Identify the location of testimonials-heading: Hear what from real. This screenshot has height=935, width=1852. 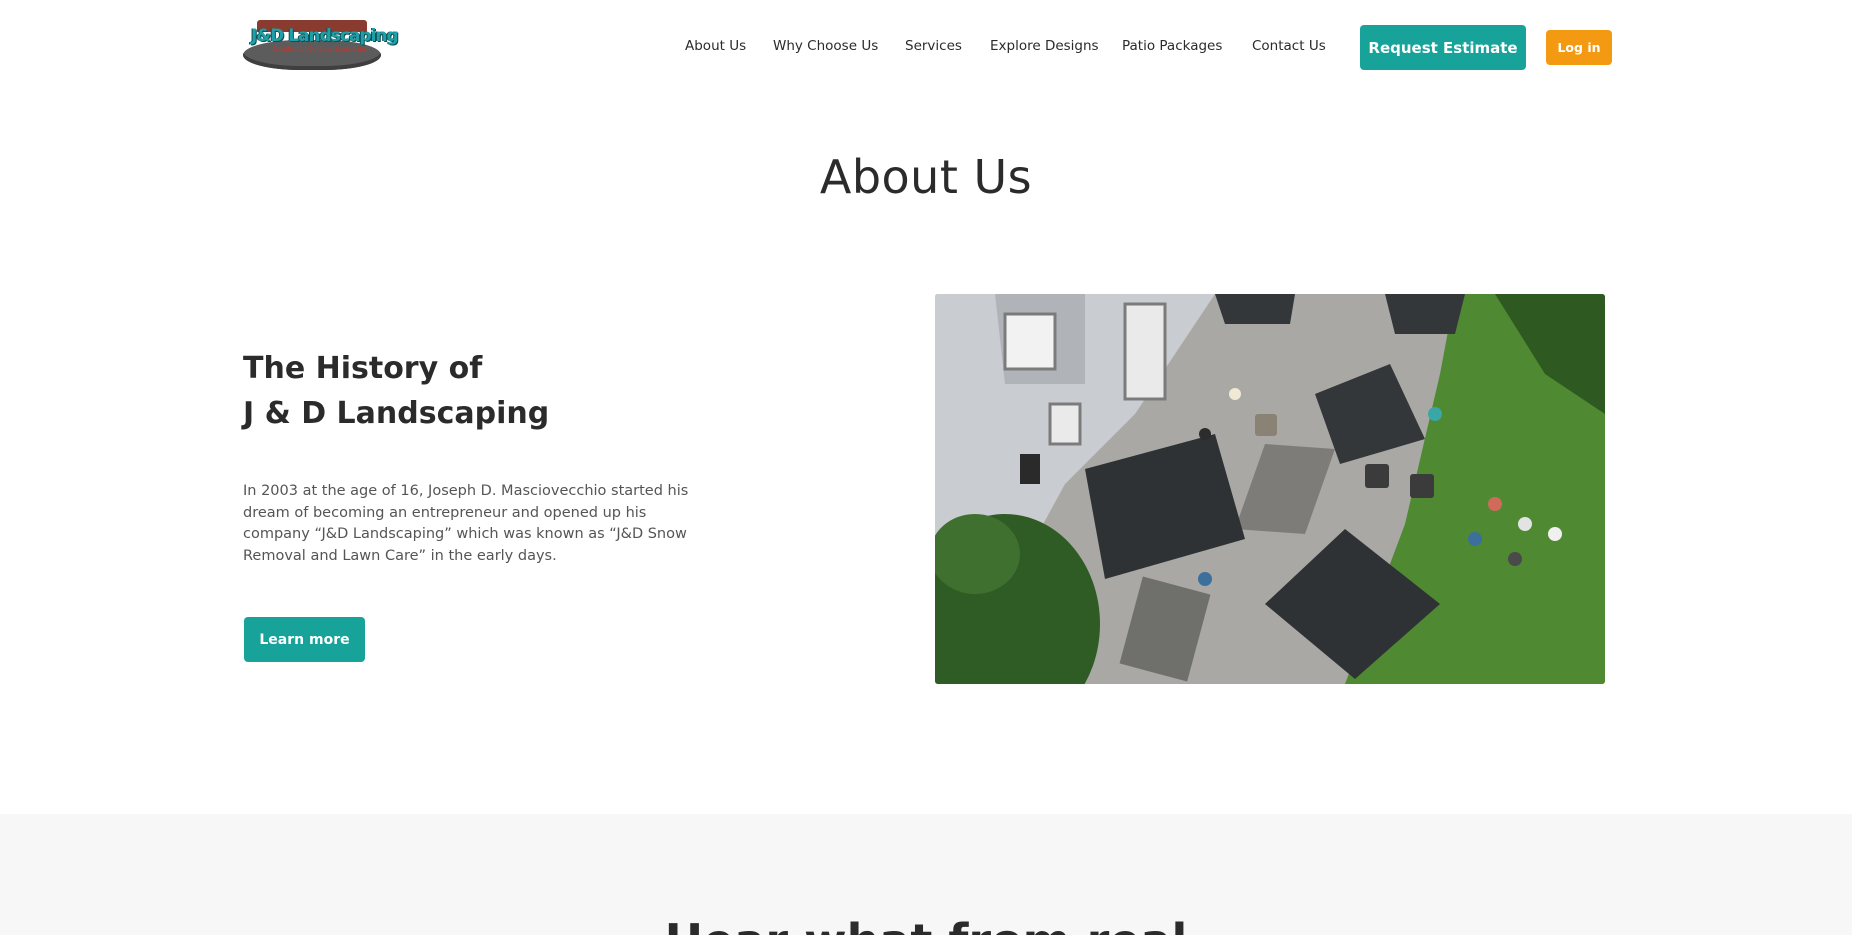
(926, 924).